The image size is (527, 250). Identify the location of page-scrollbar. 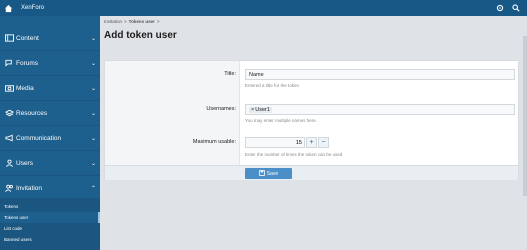
(525, 133).